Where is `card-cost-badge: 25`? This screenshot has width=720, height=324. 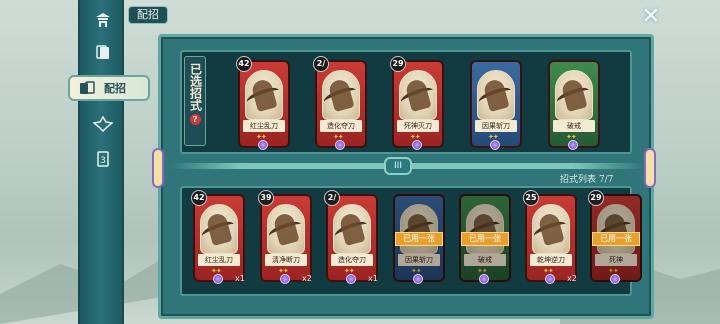 card-cost-badge: 25 is located at coordinates (531, 198).